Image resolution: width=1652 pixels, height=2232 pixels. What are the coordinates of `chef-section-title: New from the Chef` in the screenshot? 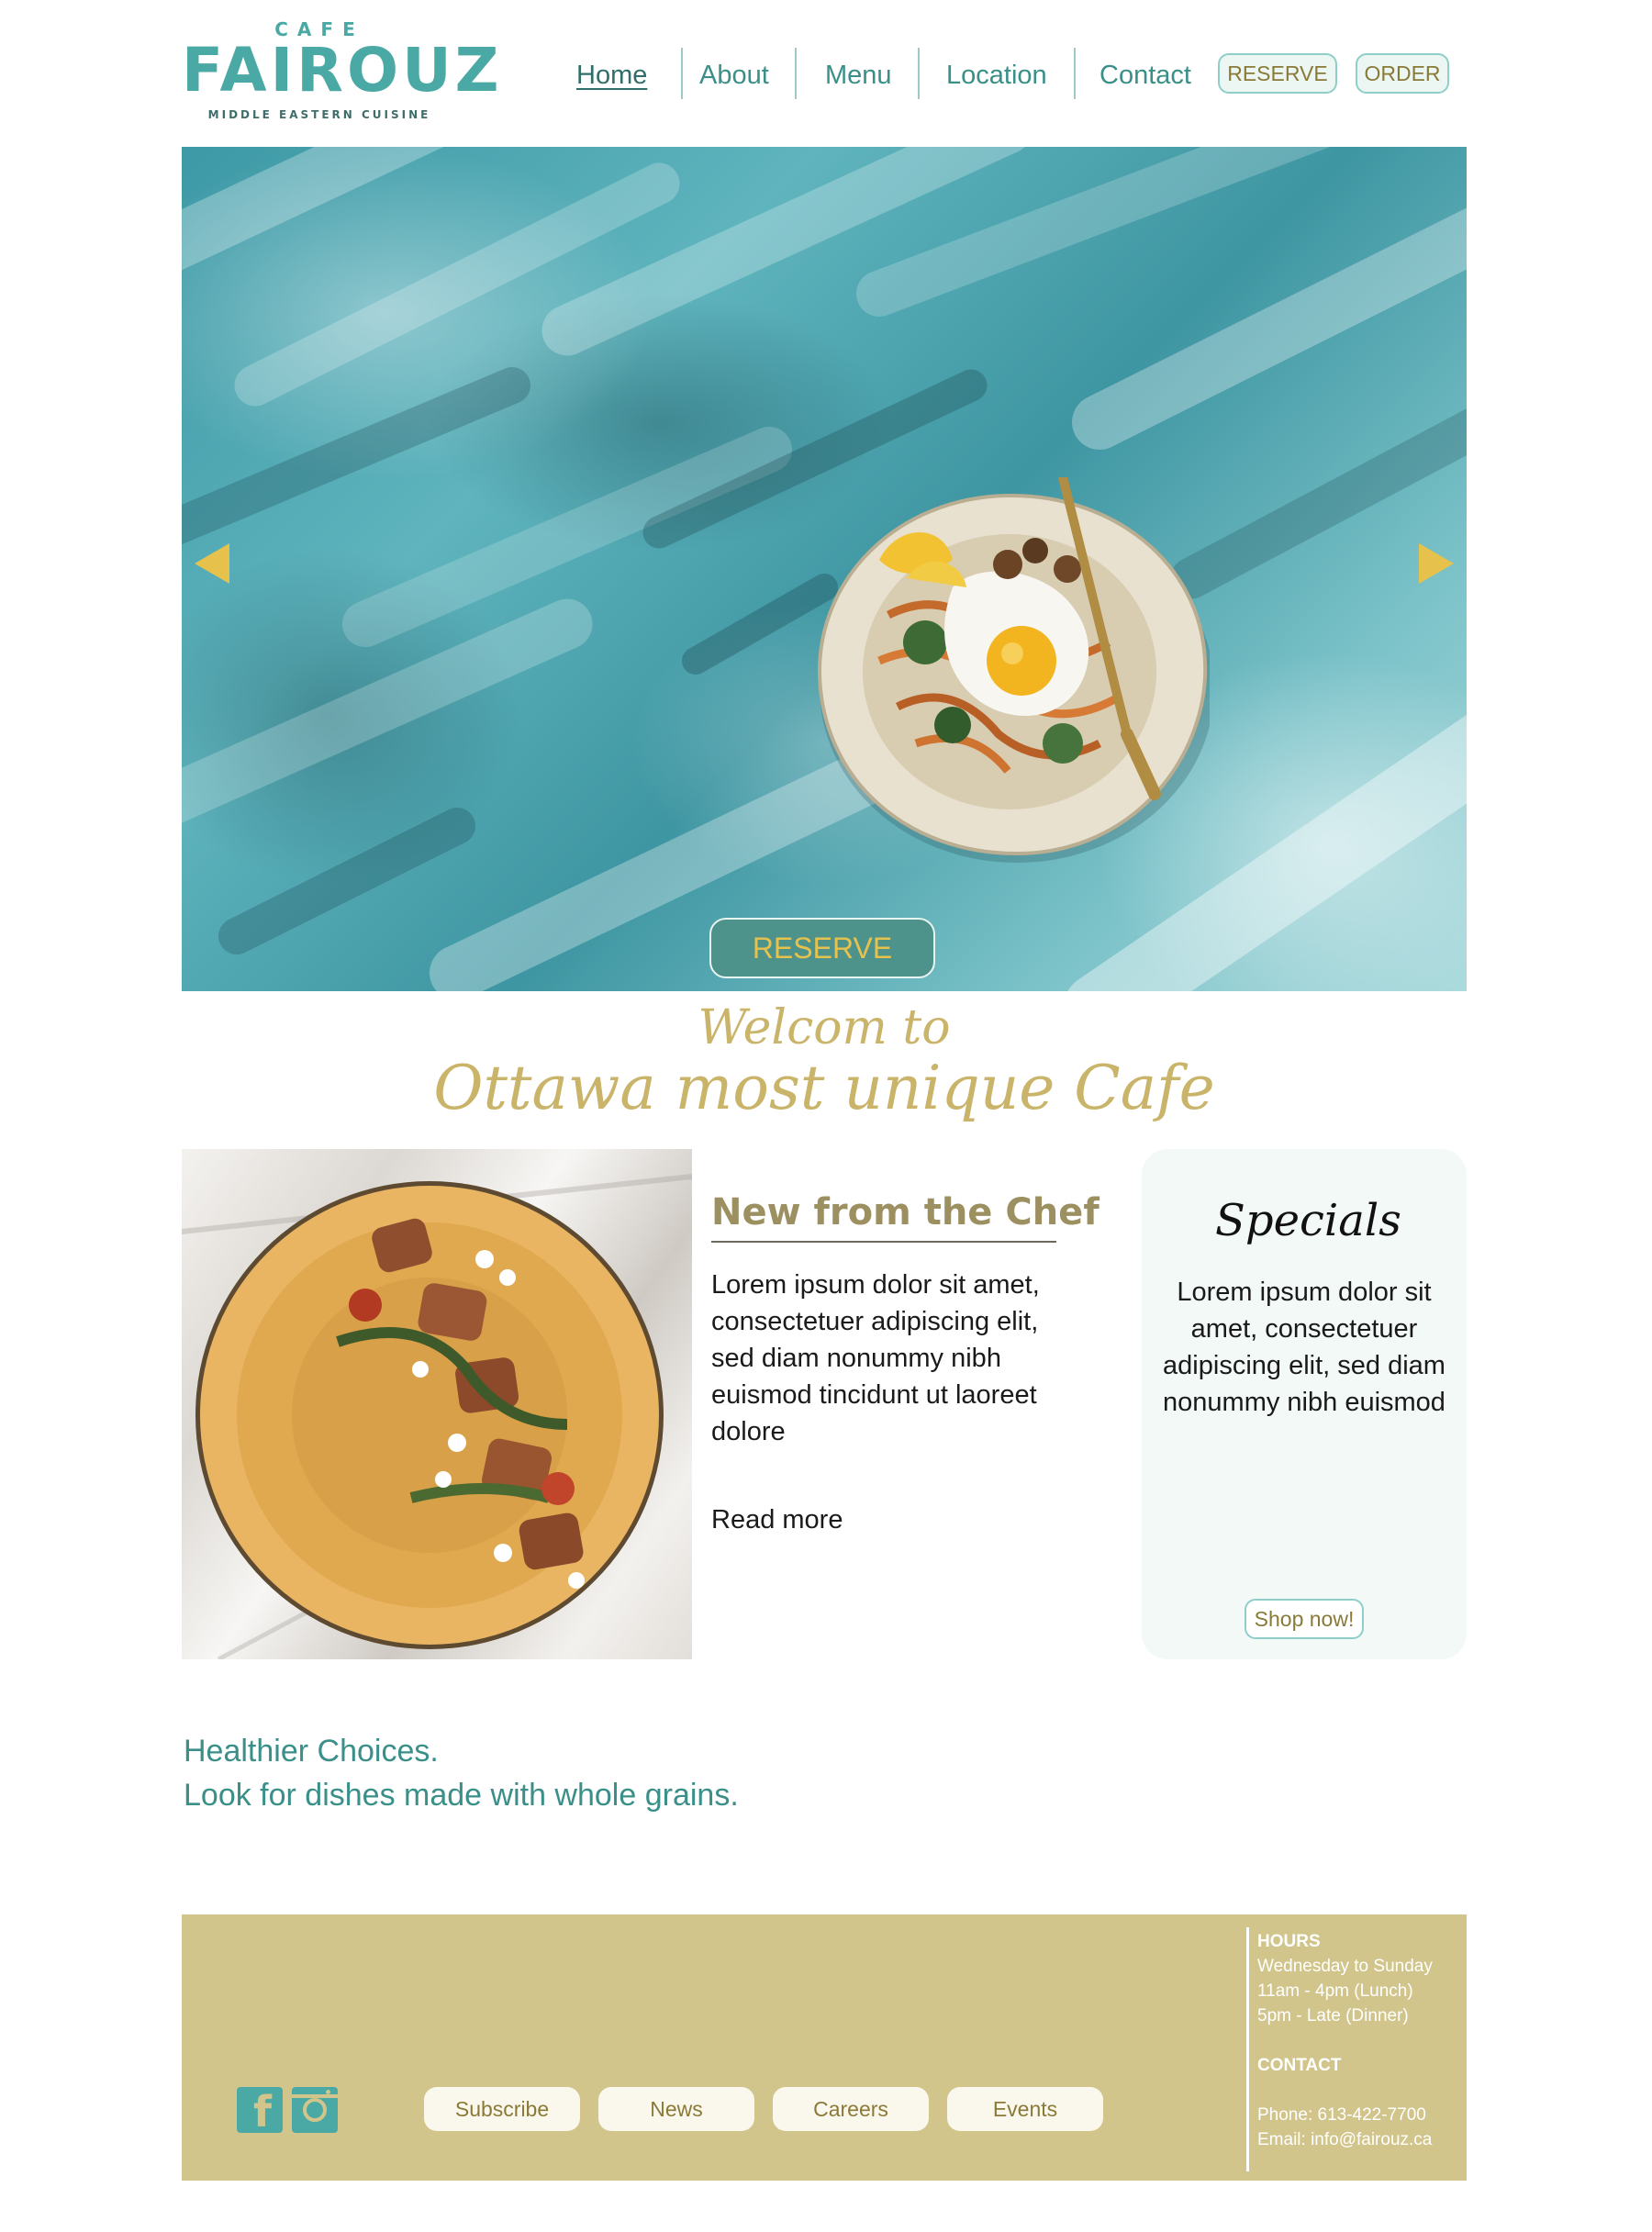 It's located at (905, 1212).